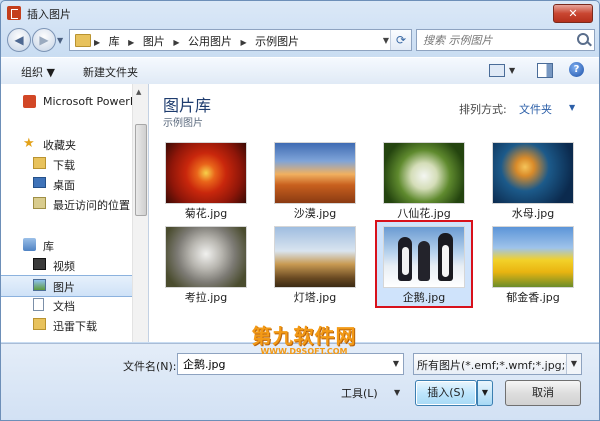 This screenshot has width=600, height=421. I want to click on filename-combobox: ▼, so click(290, 364).